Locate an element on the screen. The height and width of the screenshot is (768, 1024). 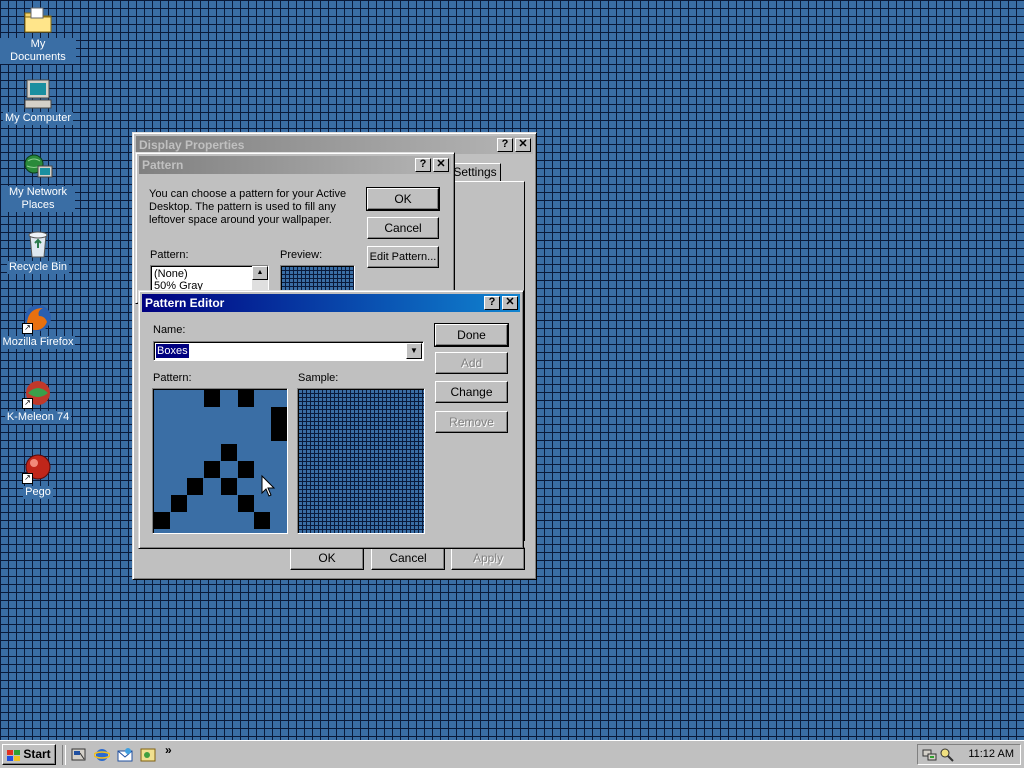
recycle-bin-icon is located at coordinates (38, 243).